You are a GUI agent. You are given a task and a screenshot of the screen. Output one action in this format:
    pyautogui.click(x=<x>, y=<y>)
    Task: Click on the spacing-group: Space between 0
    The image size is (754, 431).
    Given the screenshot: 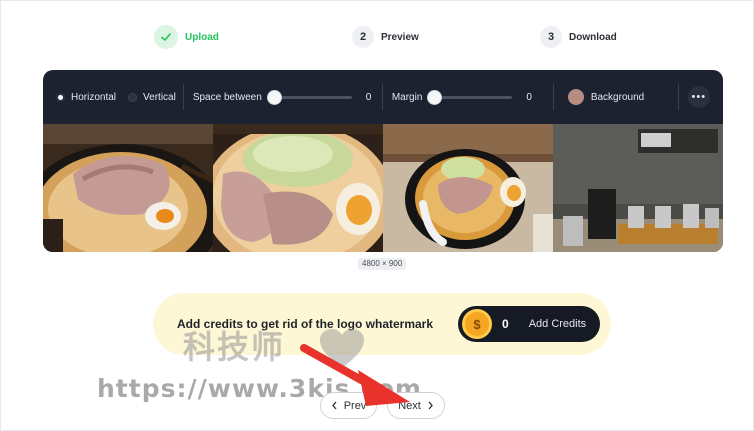 What is the action you would take?
    pyautogui.click(x=283, y=97)
    